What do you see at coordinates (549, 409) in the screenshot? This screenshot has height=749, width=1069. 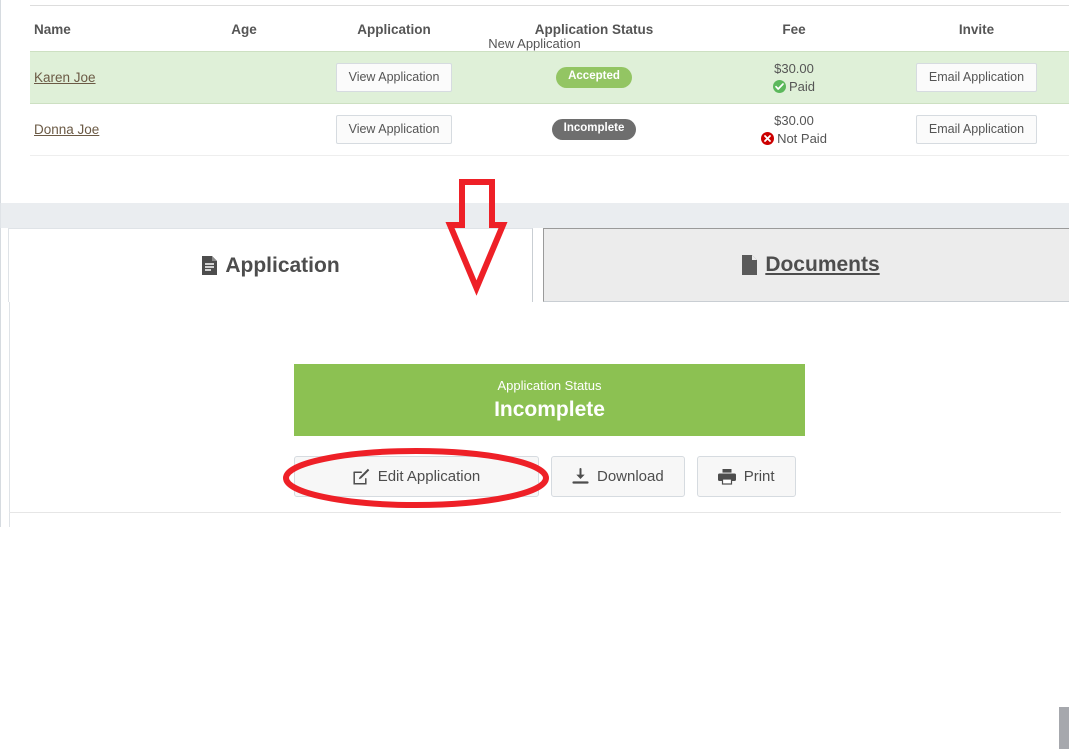 I see `application-status-value: Incomplete` at bounding box center [549, 409].